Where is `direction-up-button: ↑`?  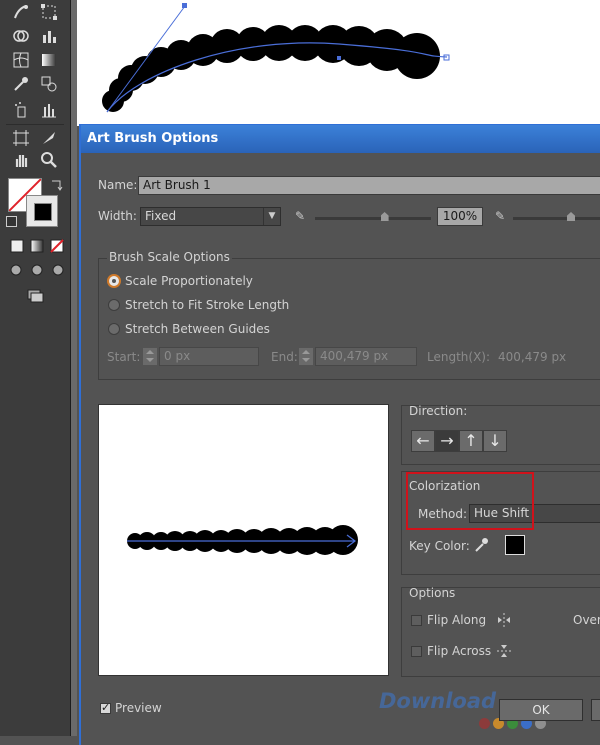 direction-up-button: ↑ is located at coordinates (471, 441).